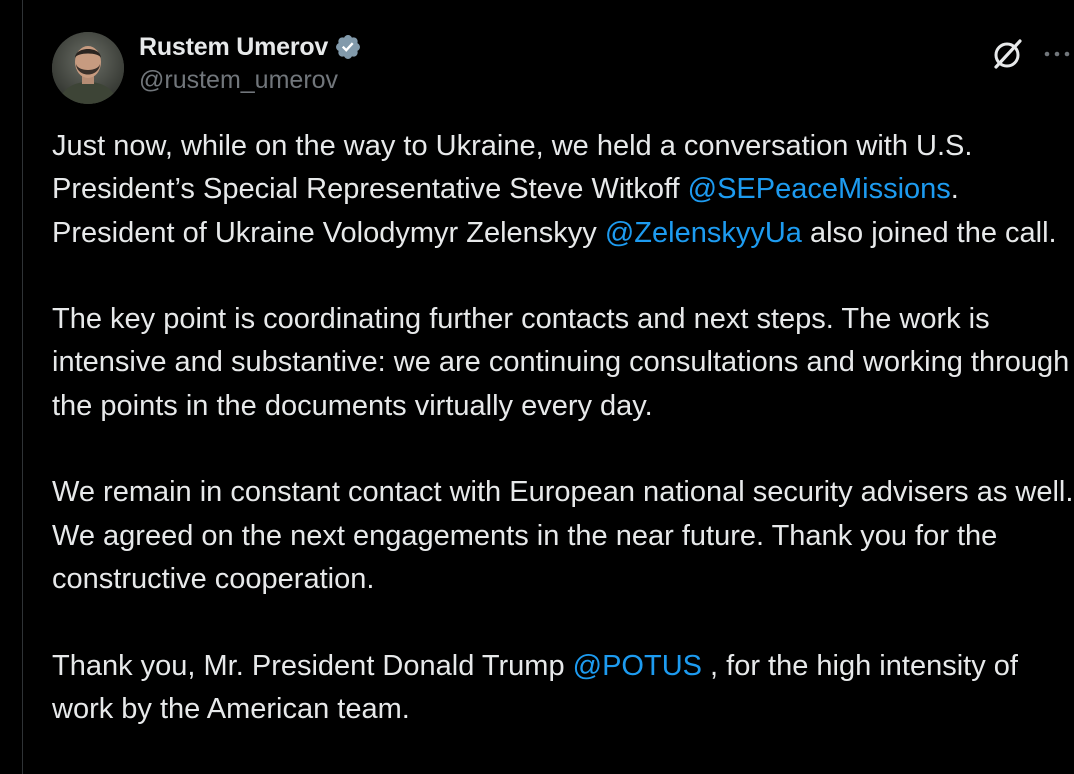  What do you see at coordinates (312, 665) in the screenshot?
I see `tweet-text-segment: Thank you, Mr. President Donald Trump` at bounding box center [312, 665].